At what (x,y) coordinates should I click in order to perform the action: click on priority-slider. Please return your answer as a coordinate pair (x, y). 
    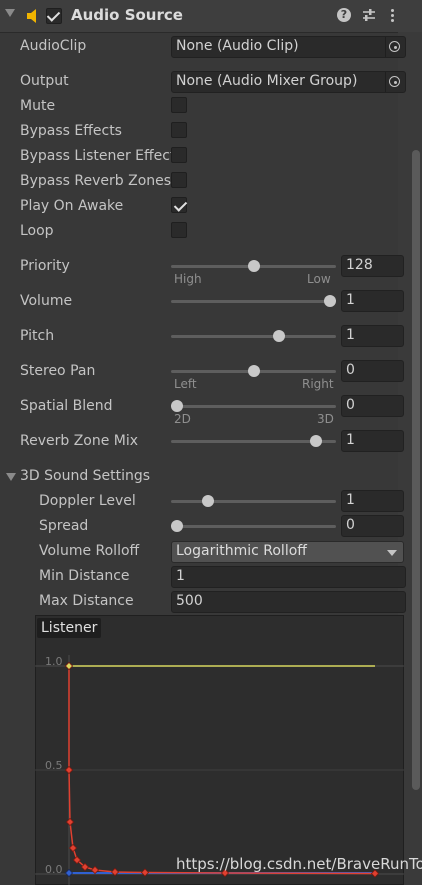
    Looking at the image, I should click on (253, 266).